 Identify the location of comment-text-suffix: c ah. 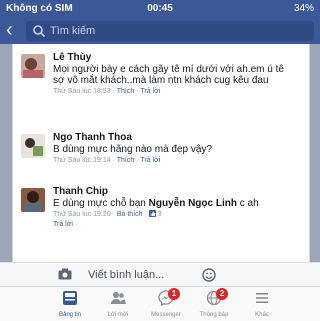
(247, 203).